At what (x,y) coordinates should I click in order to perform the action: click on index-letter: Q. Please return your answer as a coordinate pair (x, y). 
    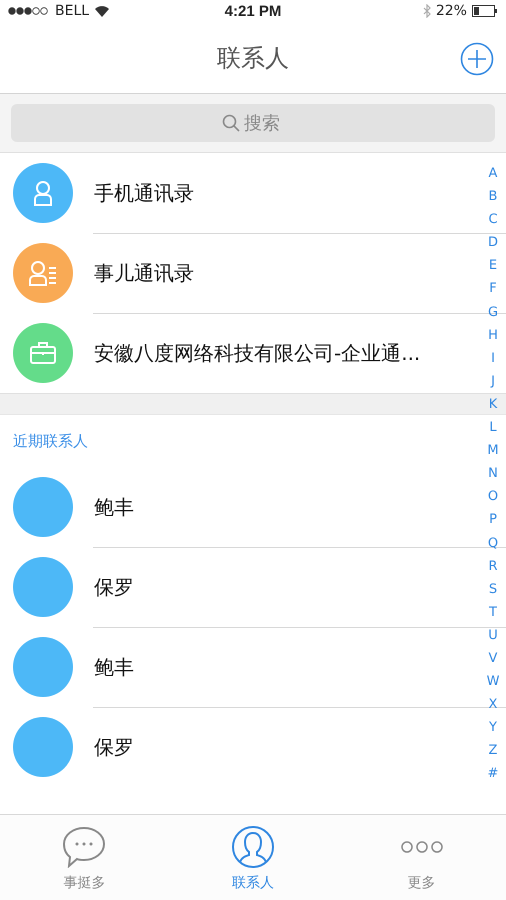
    Looking at the image, I should click on (493, 543).